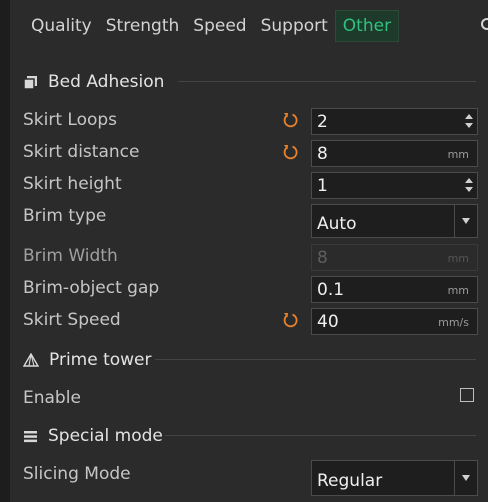 This screenshot has height=502, width=488. Describe the element at coordinates (331, 290) in the screenshot. I see `brim-object-gap-value: 0.1` at that location.